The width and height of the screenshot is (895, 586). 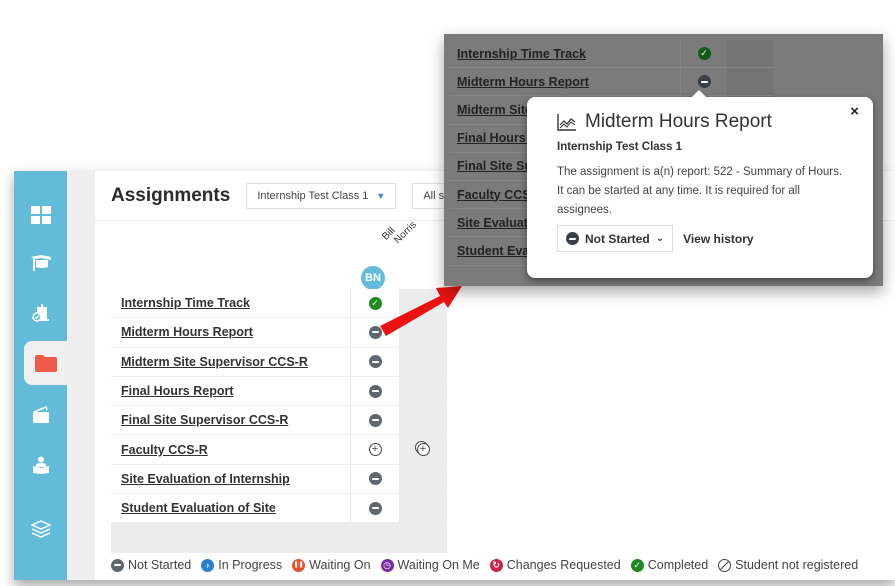 I want to click on not-registered-icon, so click(x=725, y=565).